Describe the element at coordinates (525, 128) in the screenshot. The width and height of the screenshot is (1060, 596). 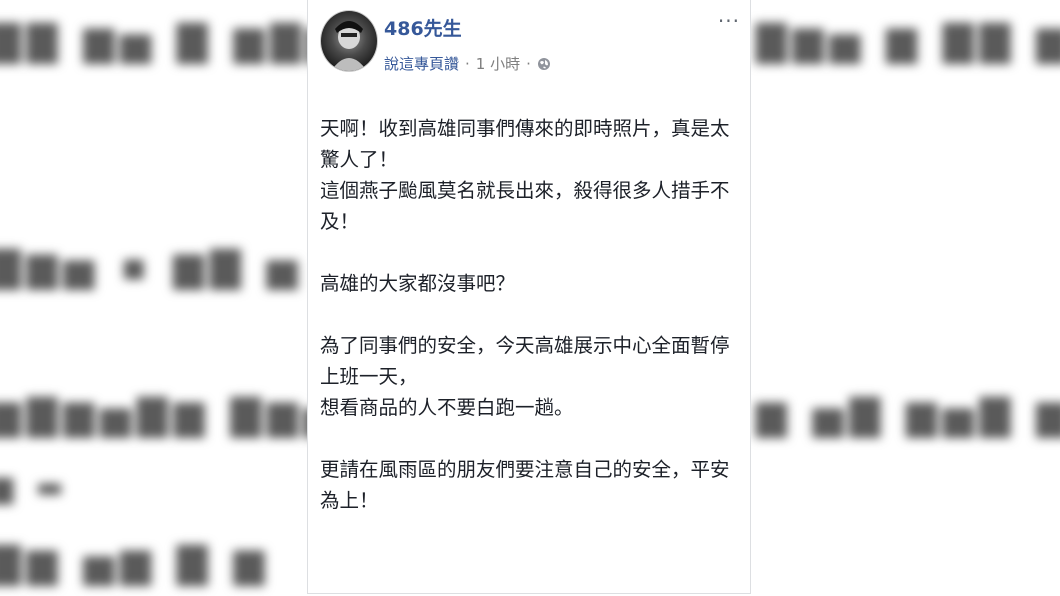
I see `post-line: 天啊！收到高雄同事們傳來的即時照片，真是太` at that location.